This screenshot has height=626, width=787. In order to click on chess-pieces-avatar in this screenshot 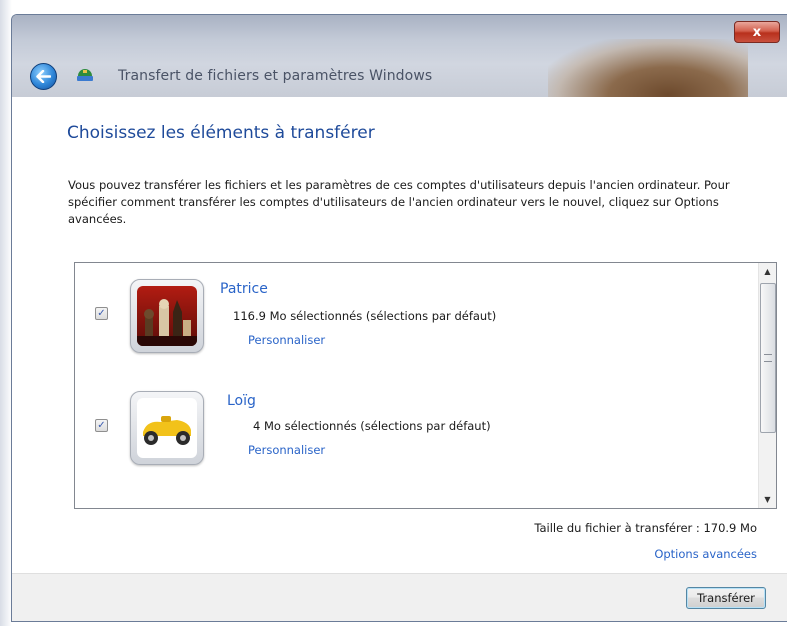, I will do `click(167, 316)`.